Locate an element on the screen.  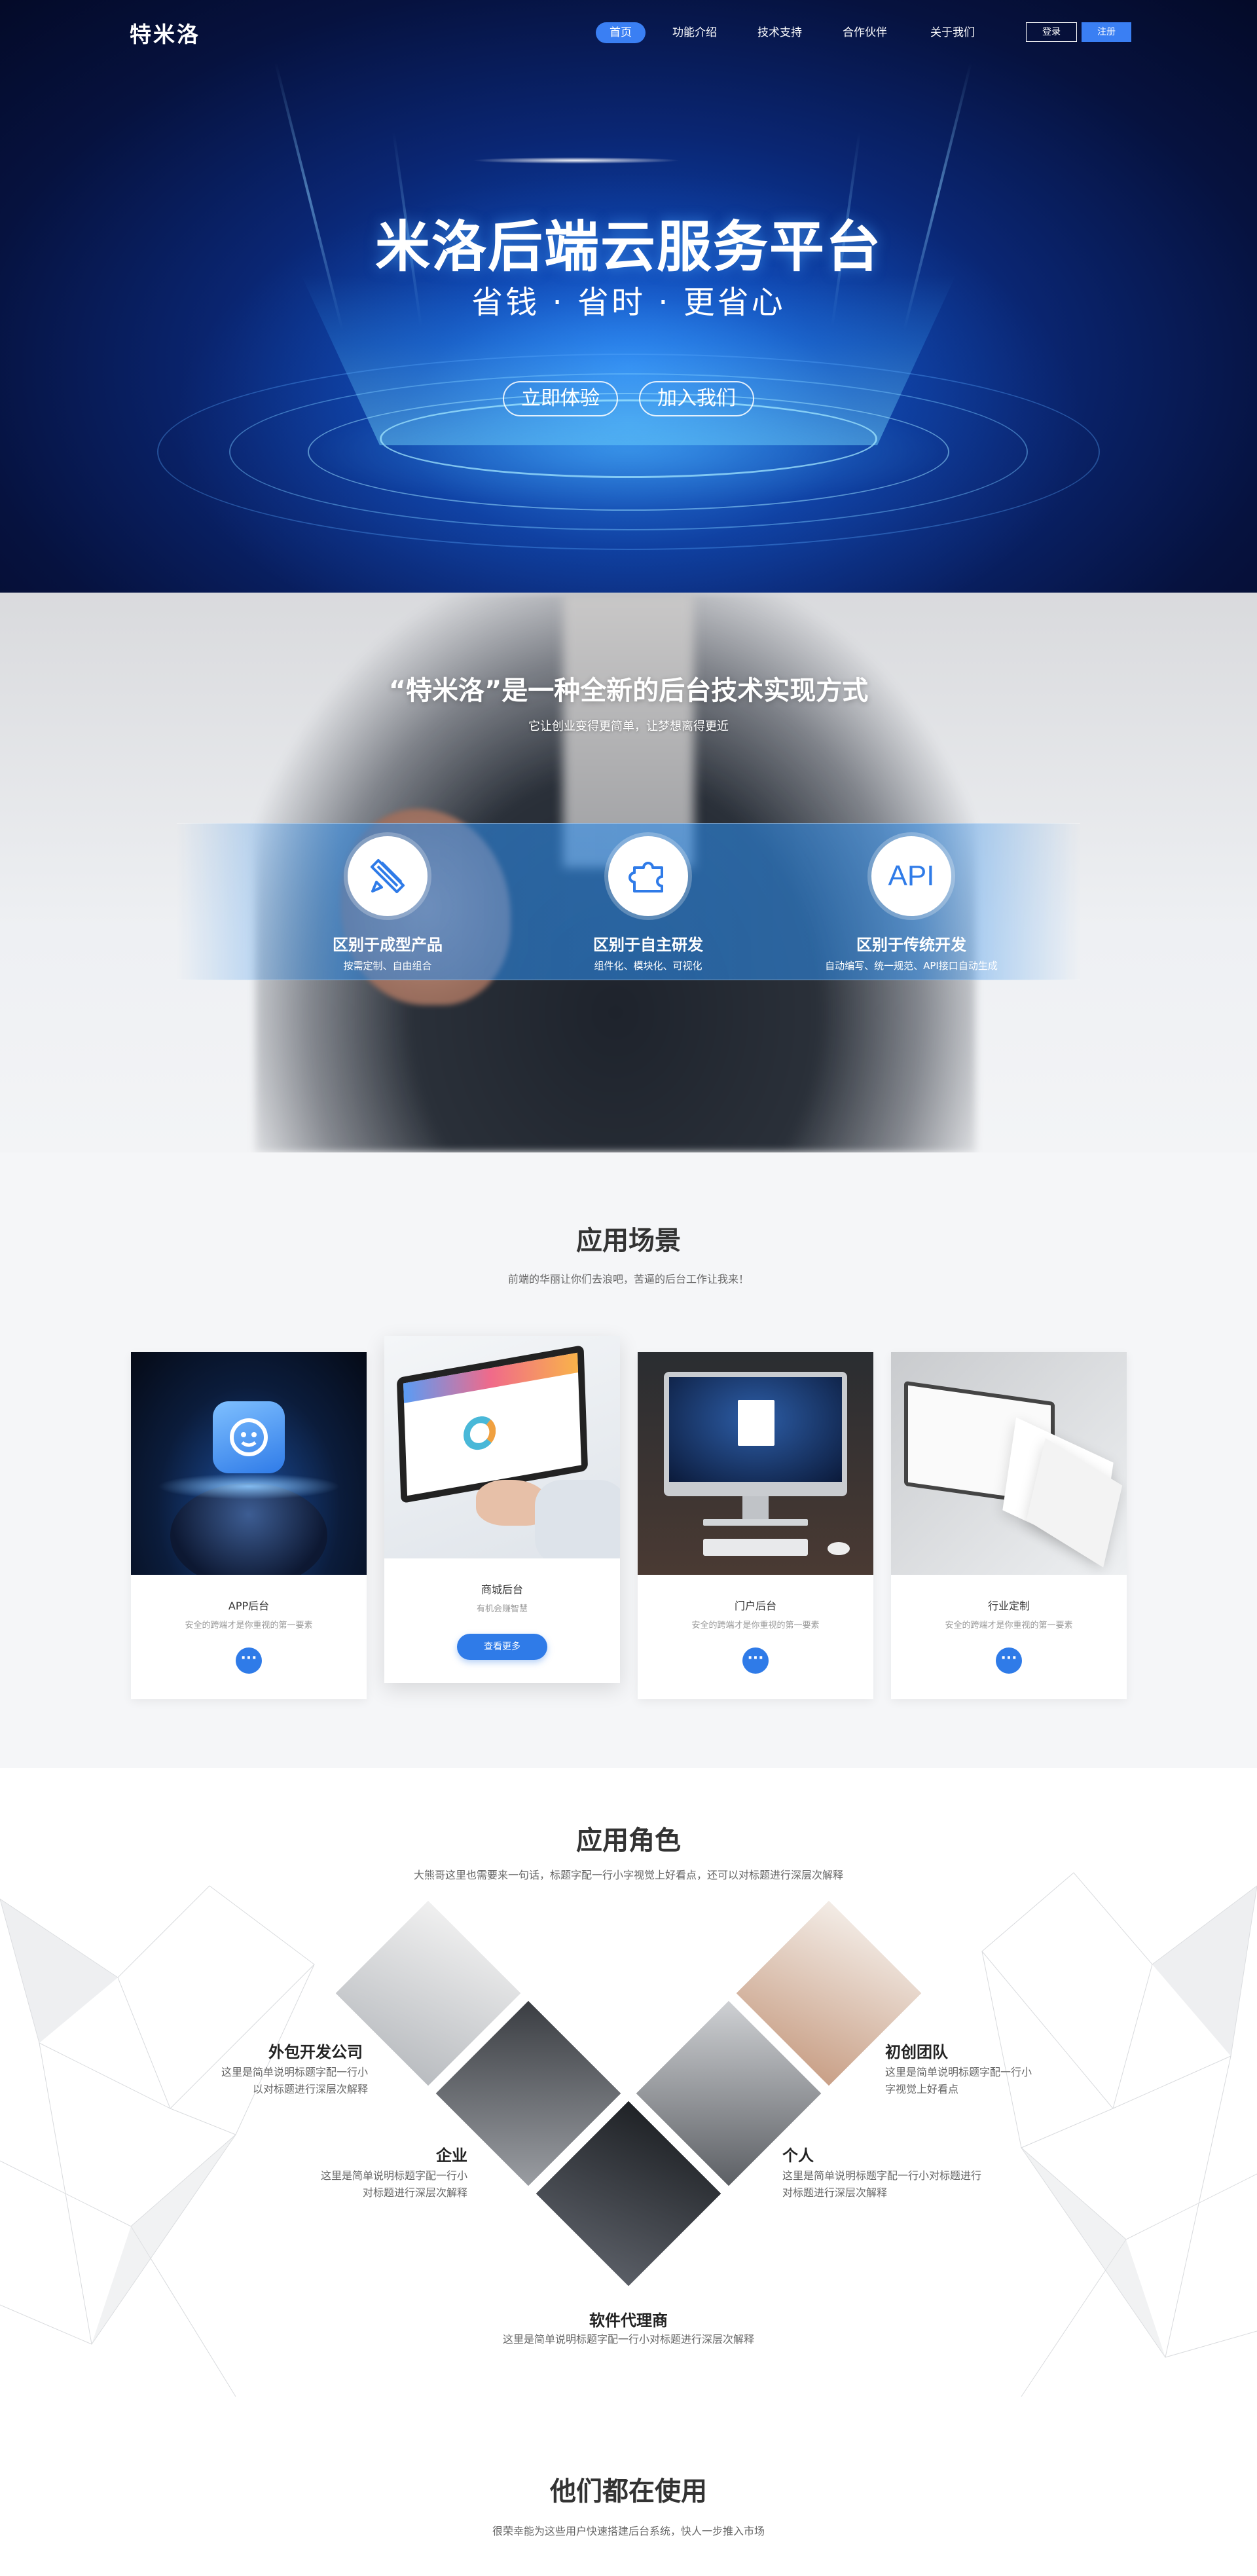
nav-home: 首页 is located at coordinates (621, 32).